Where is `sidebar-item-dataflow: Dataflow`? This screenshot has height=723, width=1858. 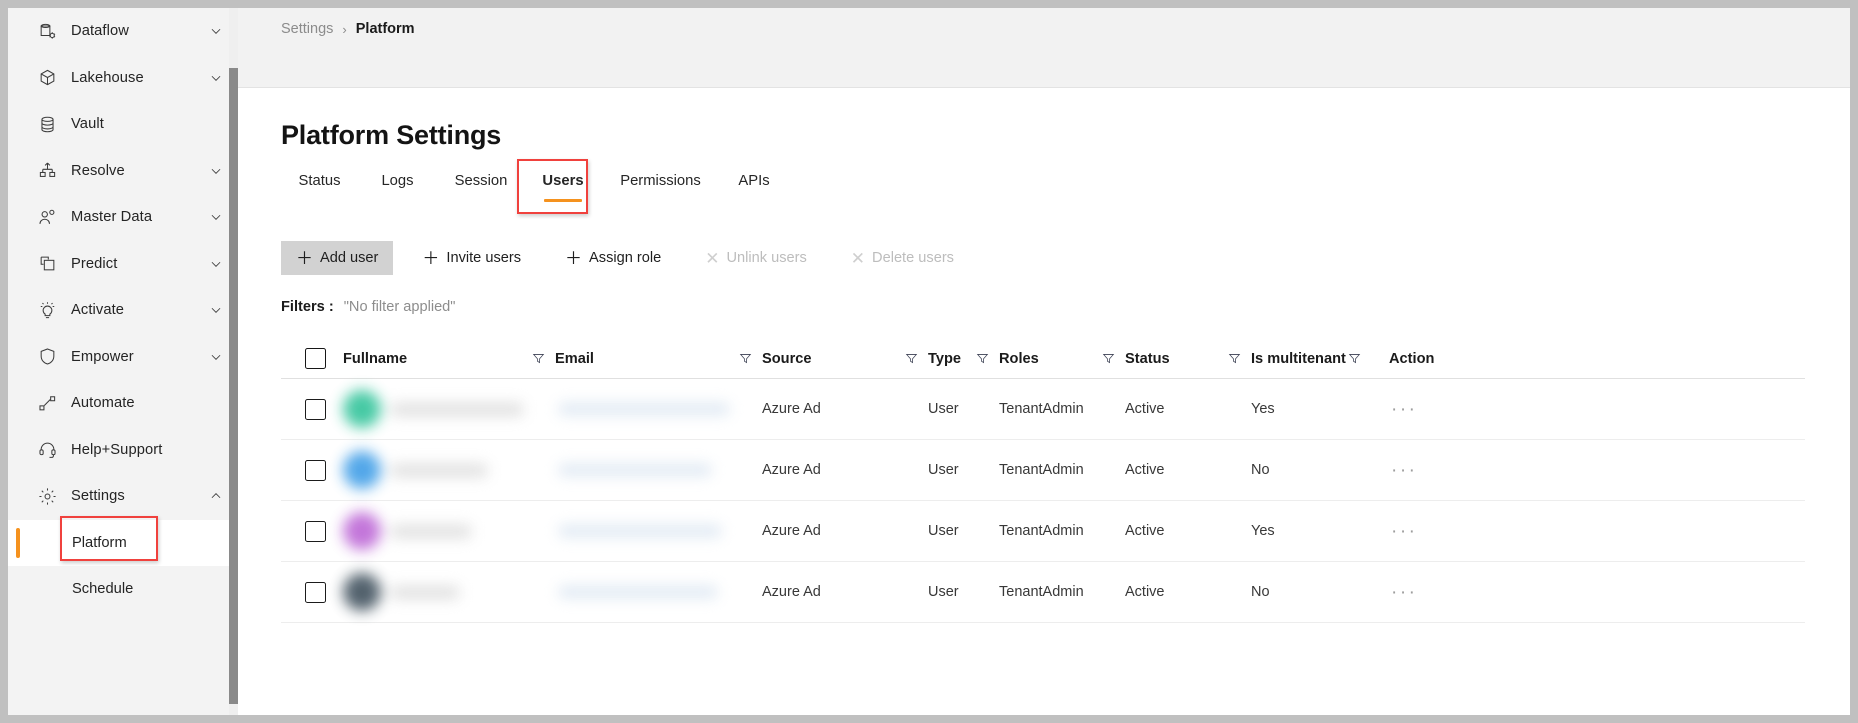 sidebar-item-dataflow: Dataflow is located at coordinates (123, 31).